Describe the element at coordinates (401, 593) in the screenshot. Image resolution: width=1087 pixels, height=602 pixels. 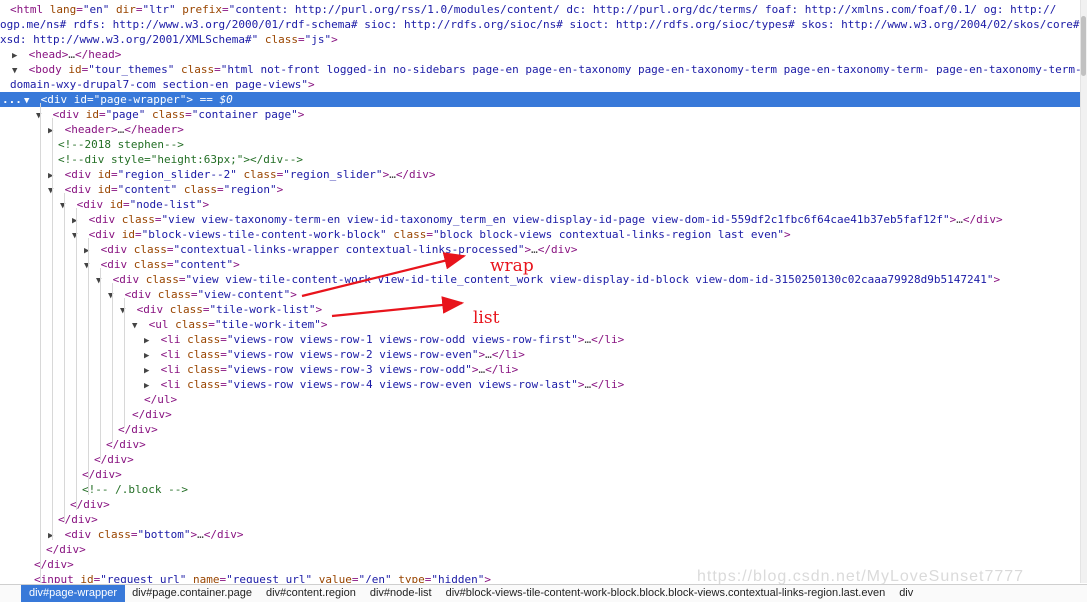
I see `breadcrumb-item: div#node-list` at that location.